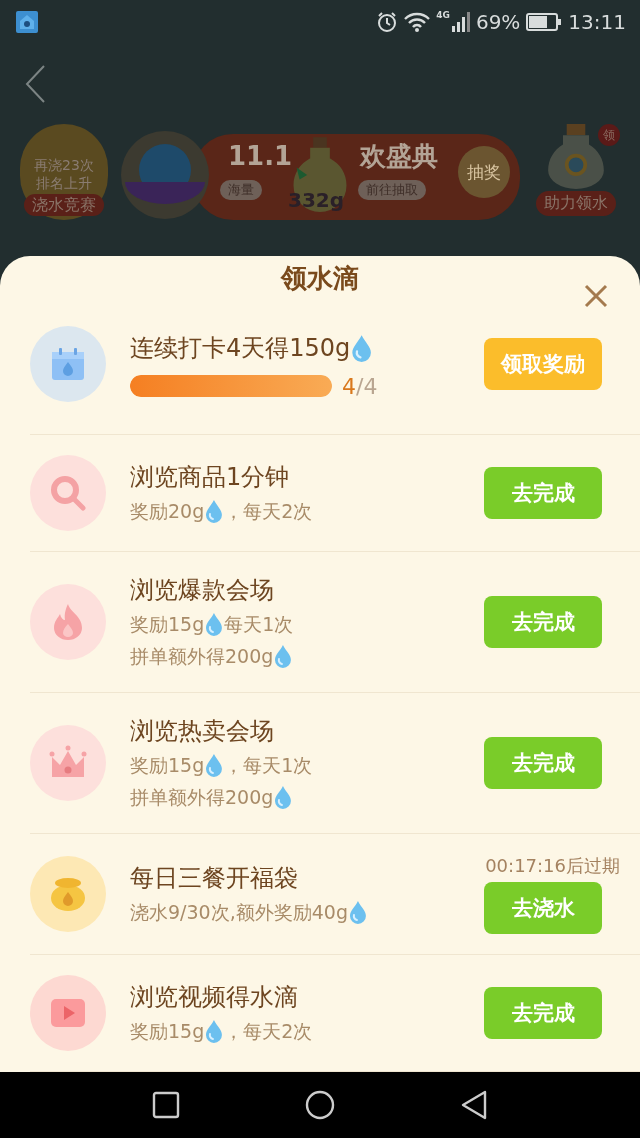  I want to click on back-icon, so click(35, 84).